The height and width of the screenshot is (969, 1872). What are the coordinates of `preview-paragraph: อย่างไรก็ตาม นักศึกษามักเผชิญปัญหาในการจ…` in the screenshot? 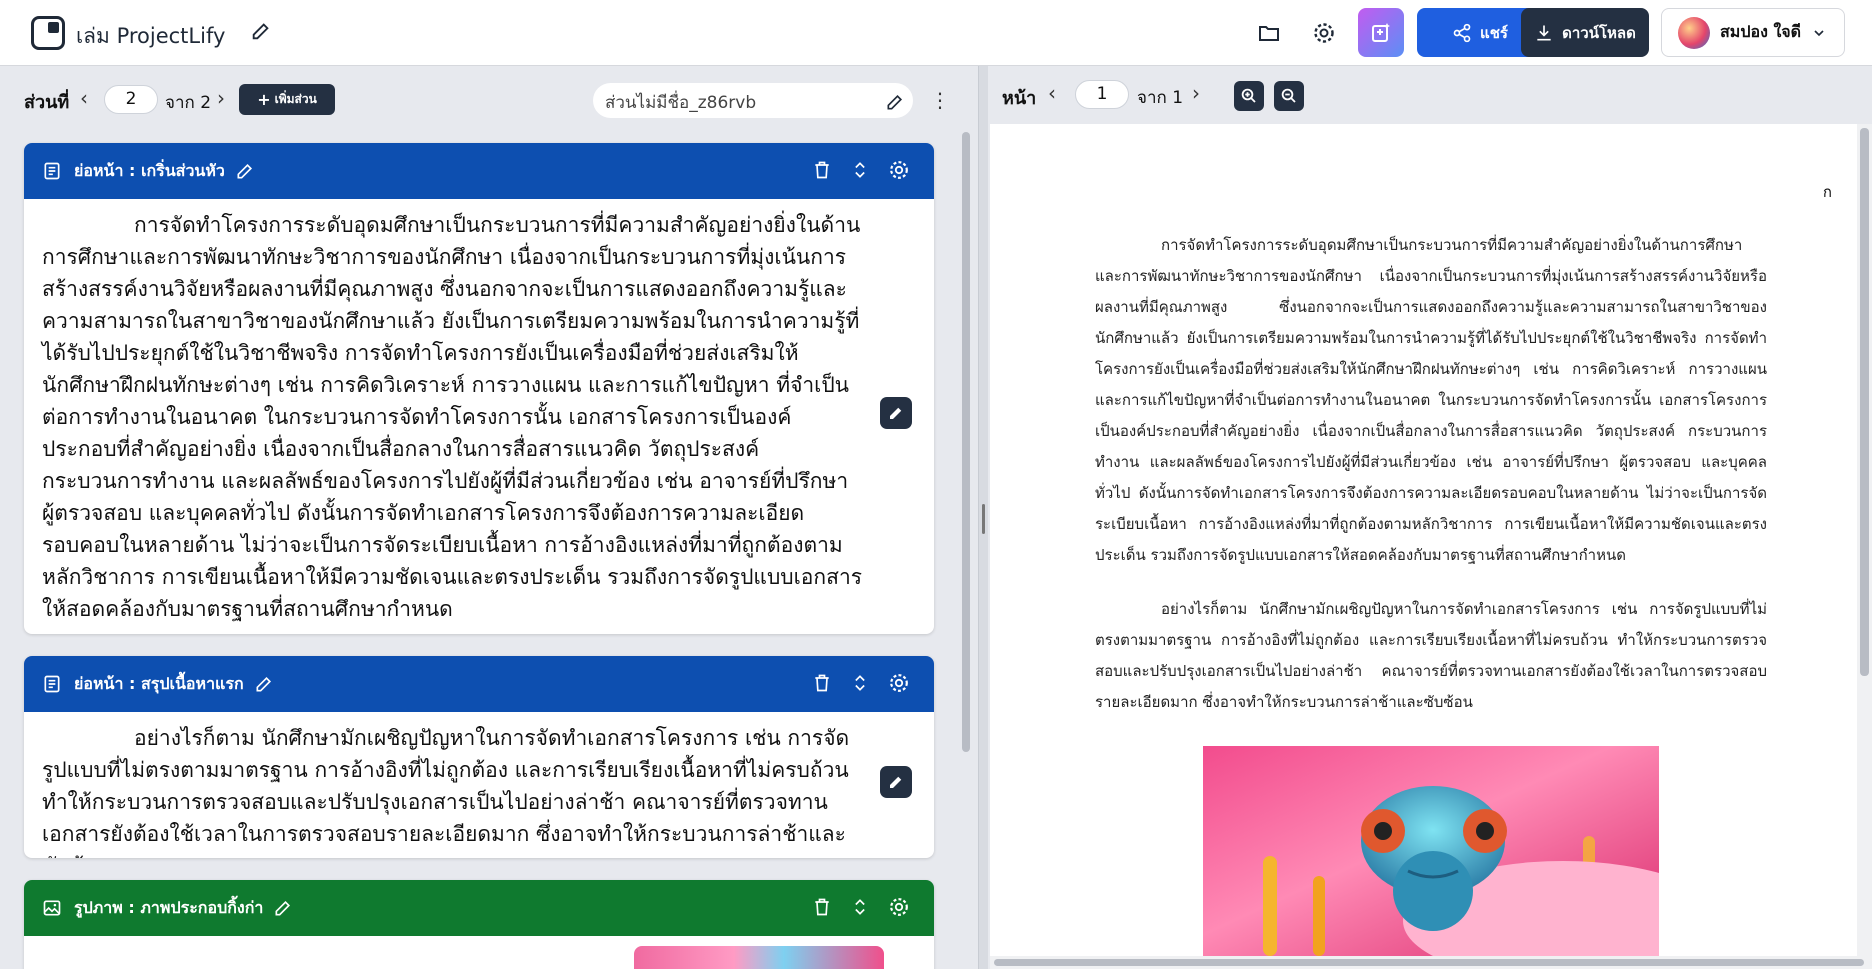 It's located at (1431, 656).